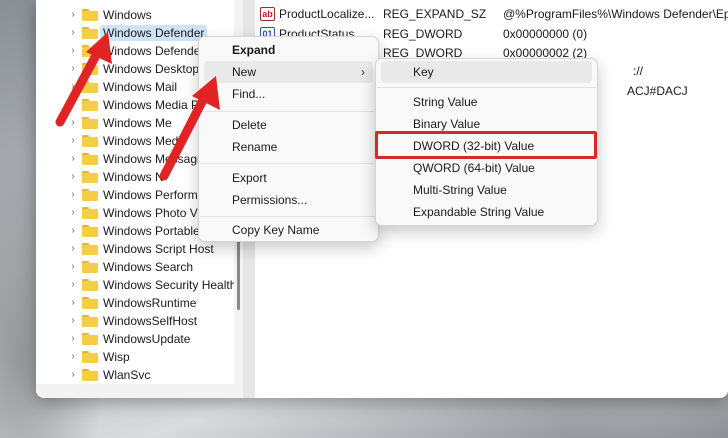 The width and height of the screenshot is (728, 438). I want to click on tree-item-label: Windows Me, so click(137, 123).